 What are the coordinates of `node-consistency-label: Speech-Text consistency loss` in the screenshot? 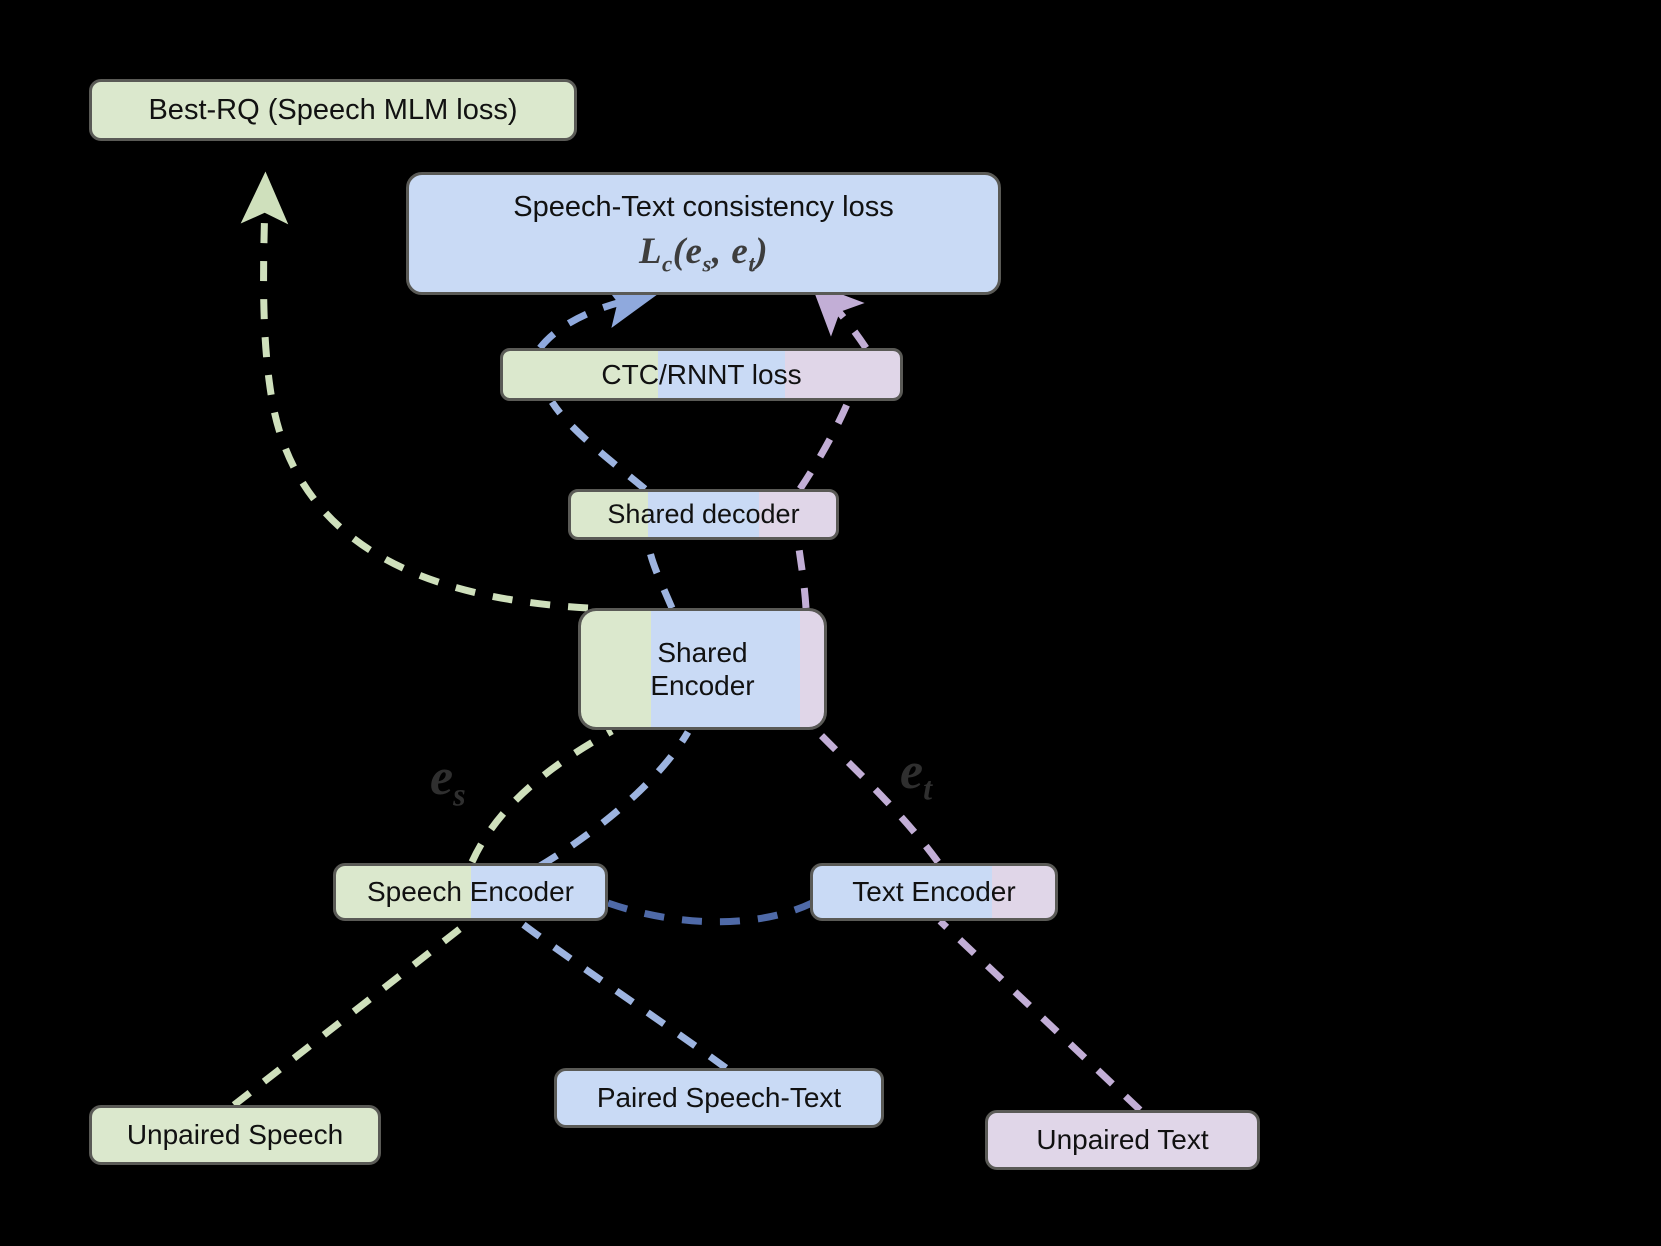 It's located at (703, 206).